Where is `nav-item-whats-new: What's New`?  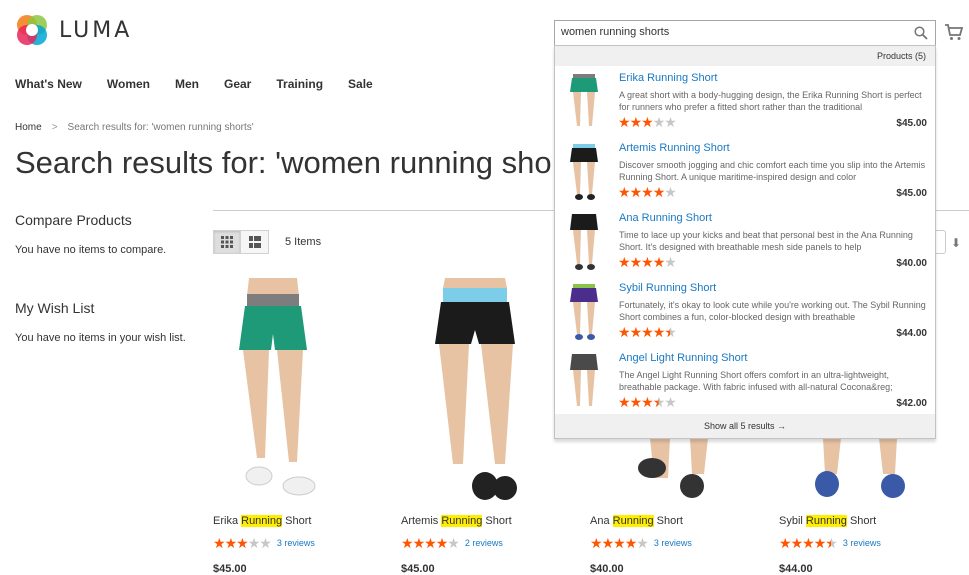
nav-item-whats-new: What's New is located at coordinates (48, 84).